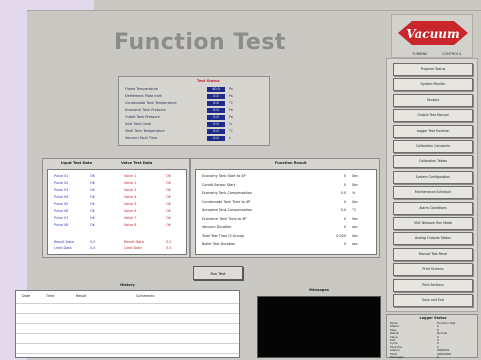  Describe the element at coordinates (50, 296) in the screenshot. I see `history-column-header: Time` at that location.